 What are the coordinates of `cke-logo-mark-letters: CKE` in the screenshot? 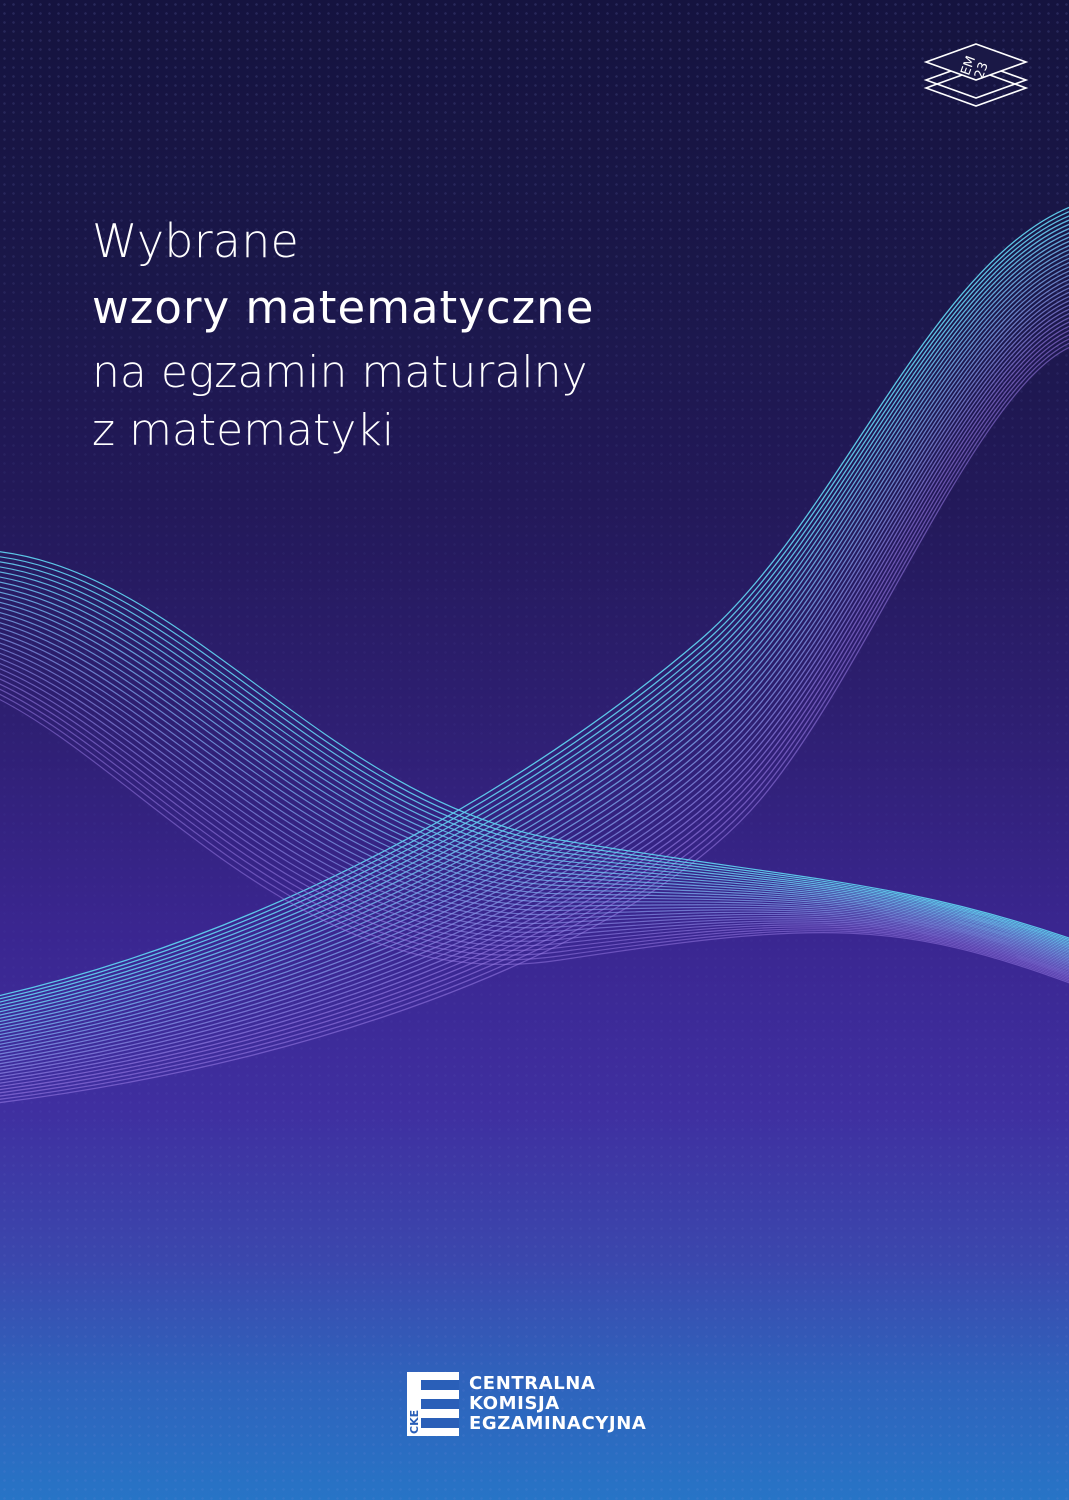 It's located at (414, 1422).